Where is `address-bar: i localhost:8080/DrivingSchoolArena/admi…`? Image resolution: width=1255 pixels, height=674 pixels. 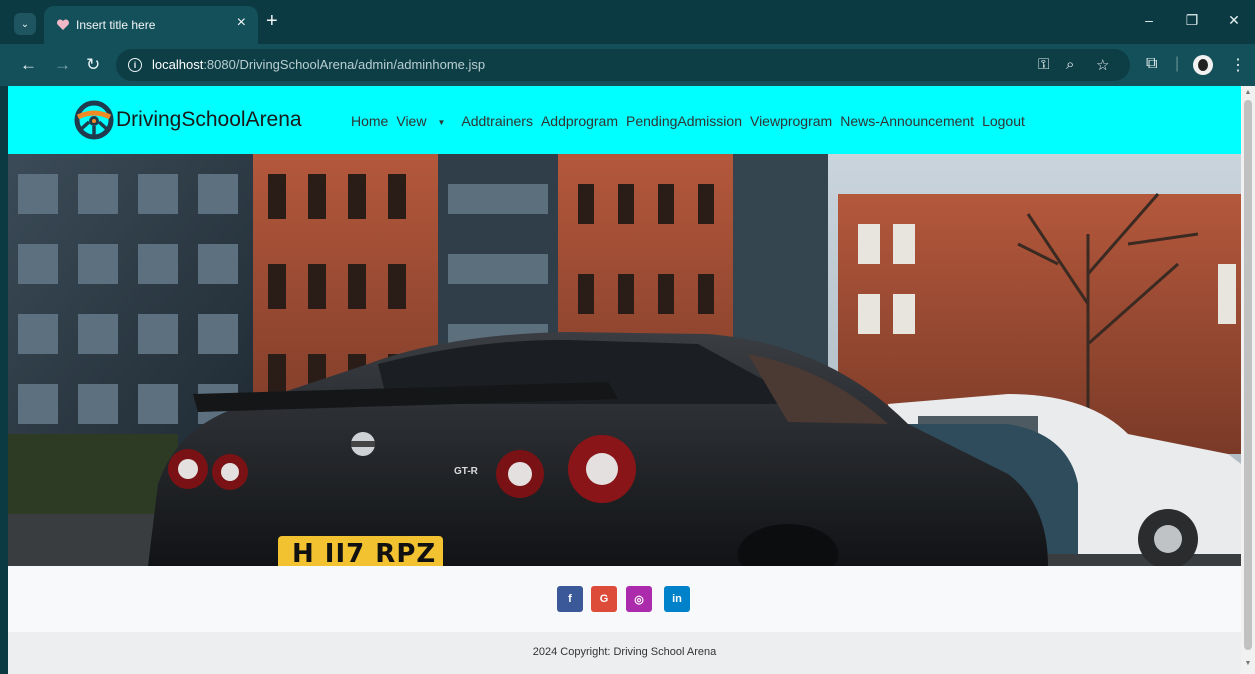 address-bar: i localhost:8080/DrivingSchoolArena/admi… is located at coordinates (623, 65).